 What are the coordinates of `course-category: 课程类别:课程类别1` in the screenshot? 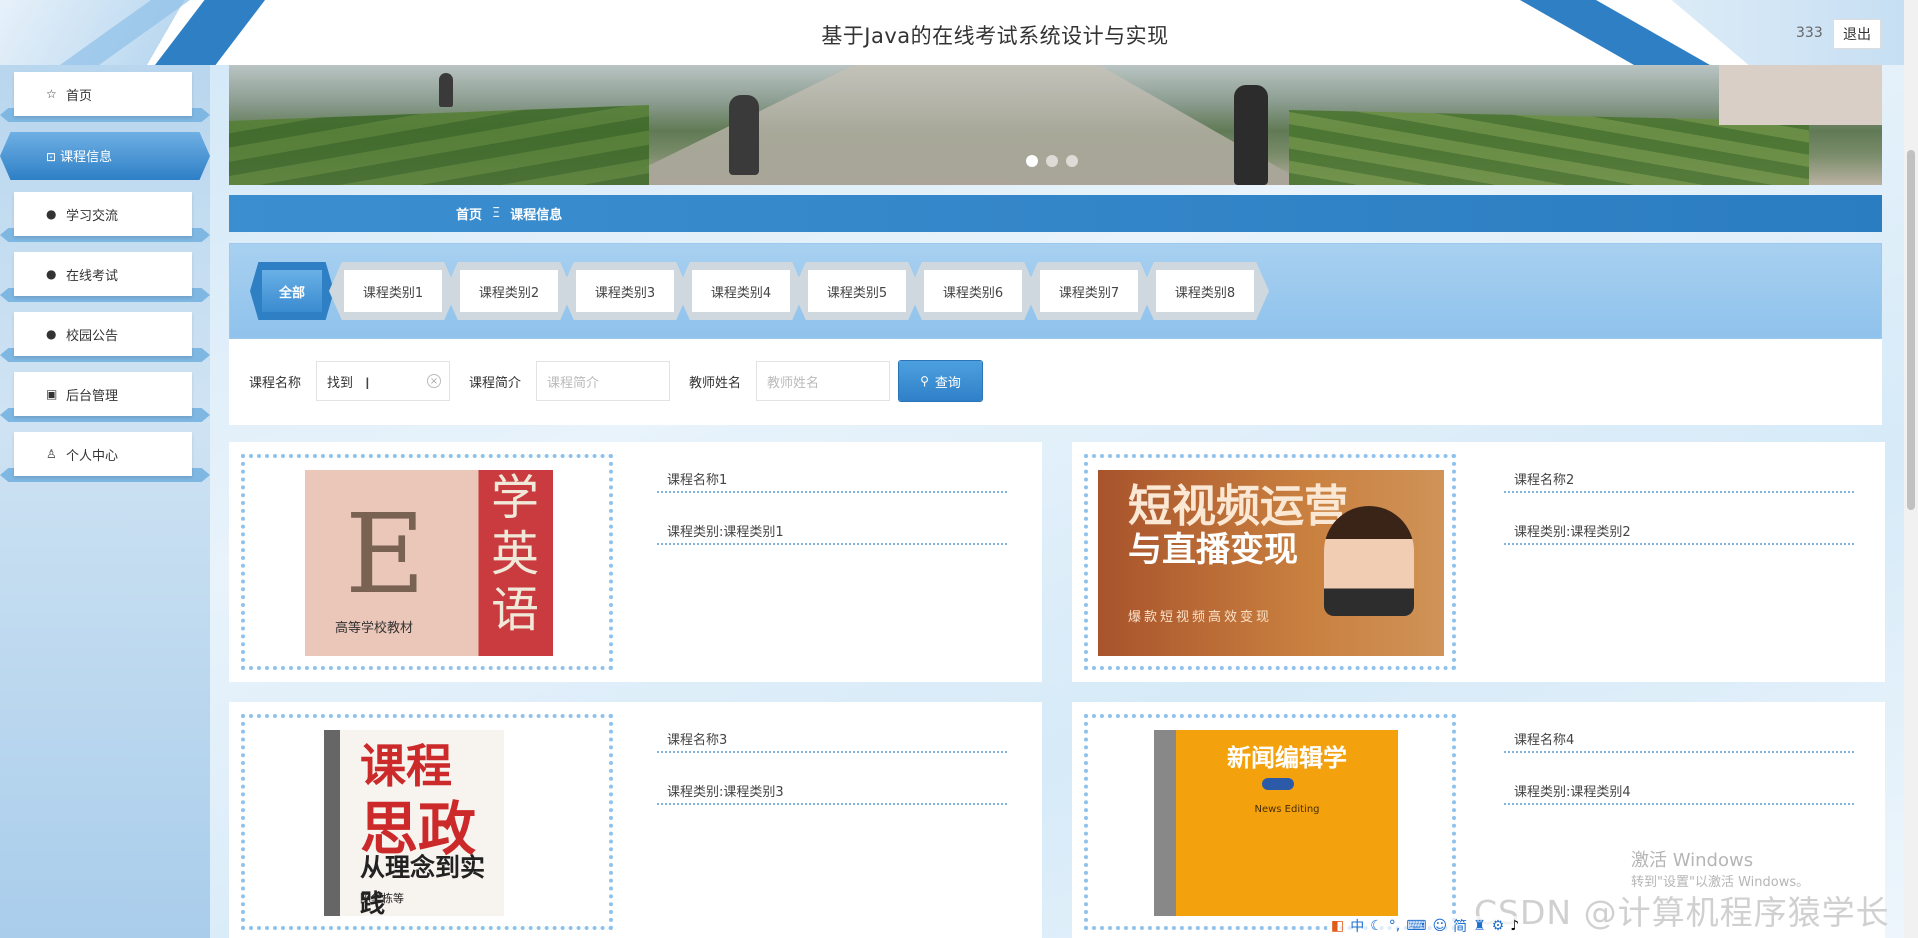 It's located at (832, 527).